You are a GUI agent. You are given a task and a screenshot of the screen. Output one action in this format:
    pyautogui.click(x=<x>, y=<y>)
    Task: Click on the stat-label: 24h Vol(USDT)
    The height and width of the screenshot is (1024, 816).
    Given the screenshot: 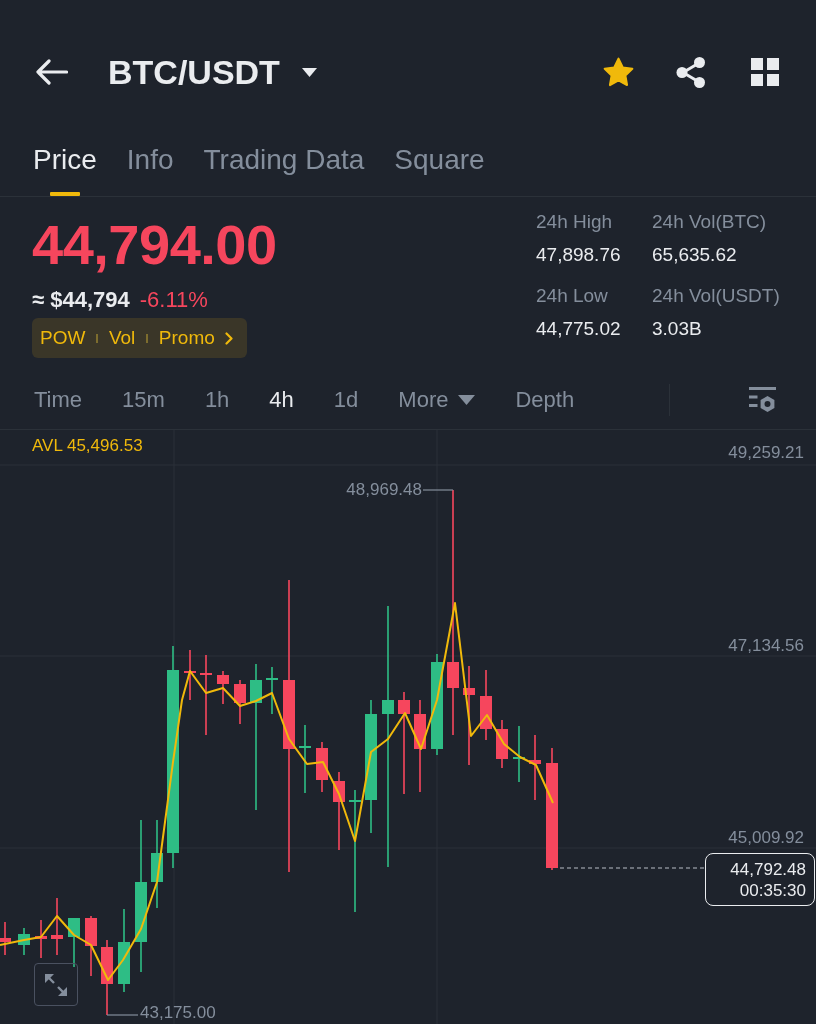 What is the action you would take?
    pyautogui.click(x=716, y=295)
    